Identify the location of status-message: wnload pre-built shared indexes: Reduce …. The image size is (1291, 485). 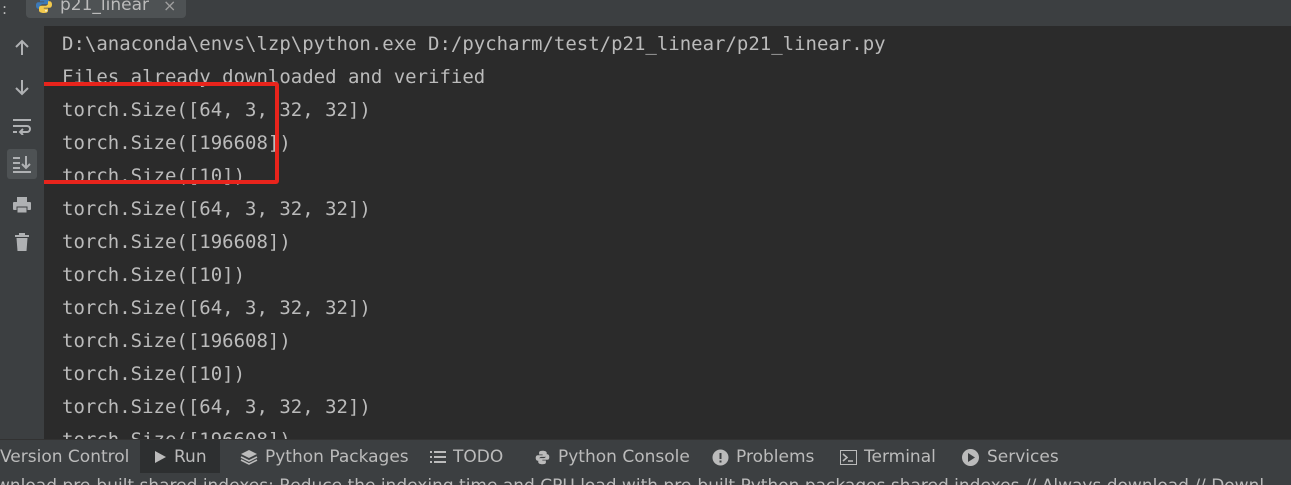
(632, 480).